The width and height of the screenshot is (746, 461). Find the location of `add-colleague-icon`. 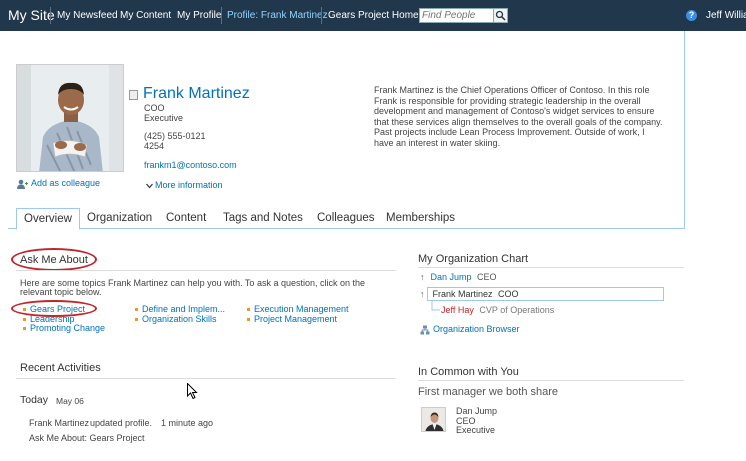

add-colleague-icon is located at coordinates (22, 184).